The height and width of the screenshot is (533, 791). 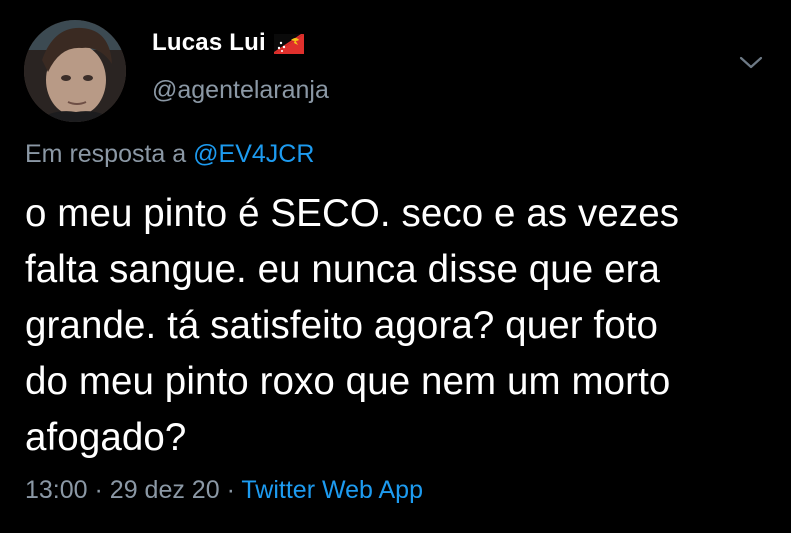 What do you see at coordinates (352, 213) in the screenshot?
I see `tweet-text-line: o meu pinto é SECO. seco e as vezes` at bounding box center [352, 213].